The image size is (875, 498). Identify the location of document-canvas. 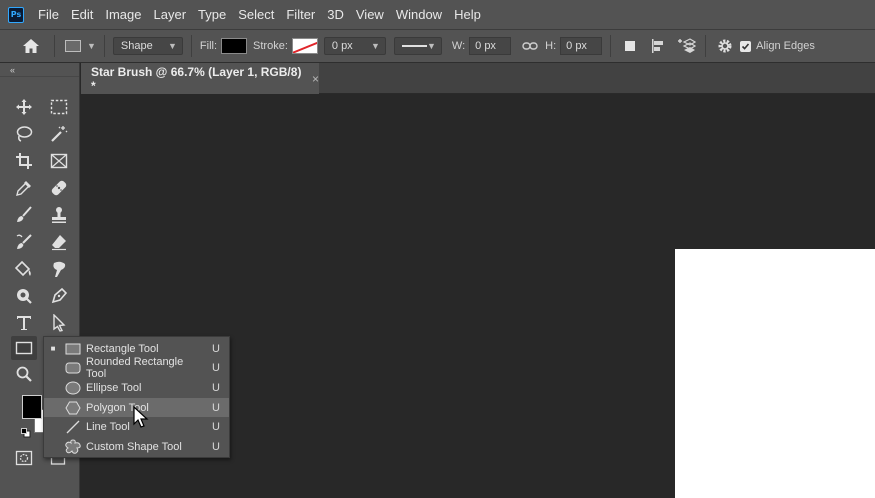
(775, 373).